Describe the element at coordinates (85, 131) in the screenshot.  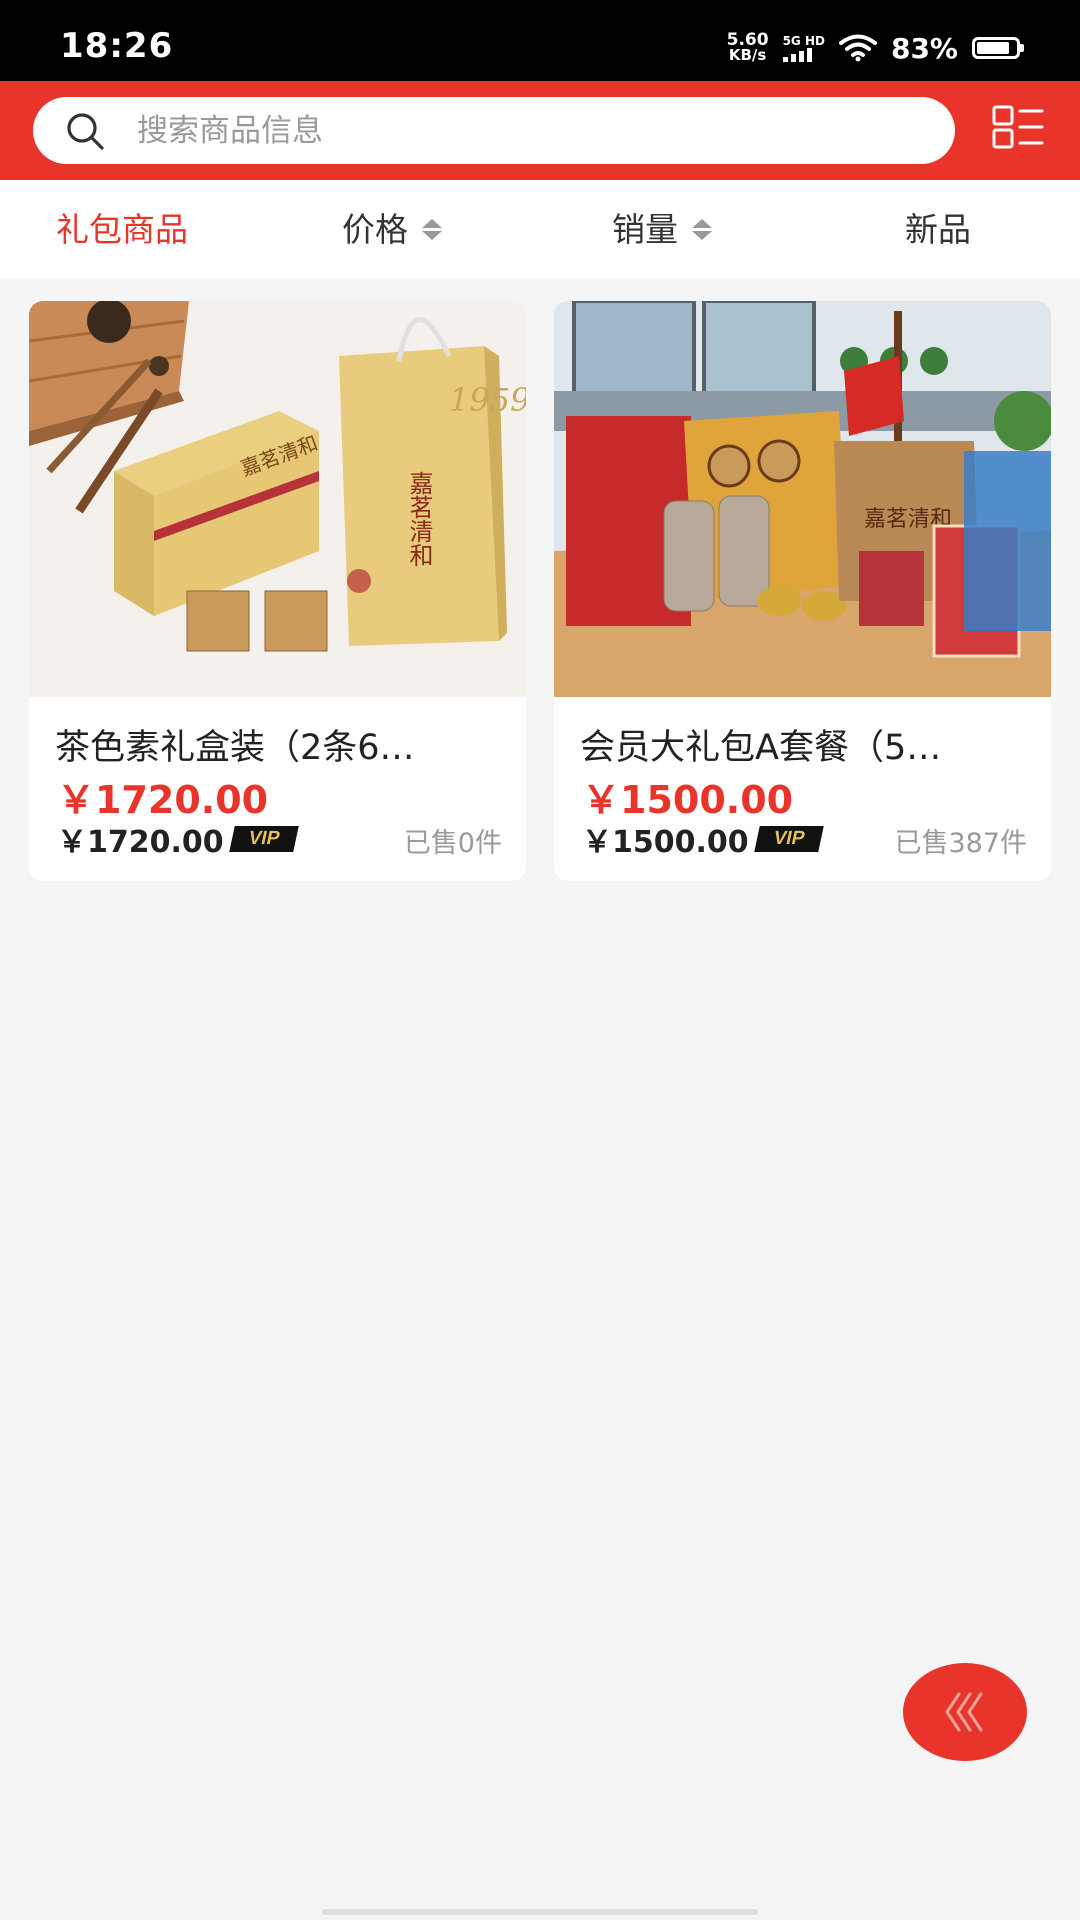
I see `search-icon` at that location.